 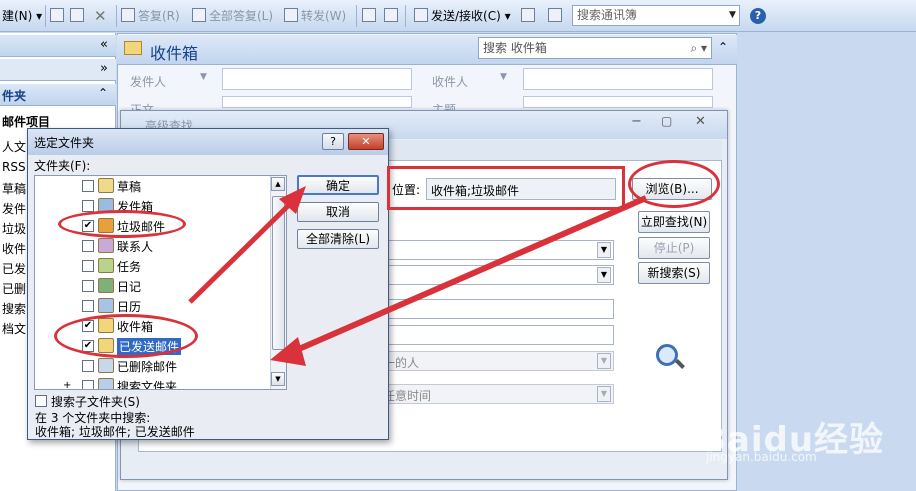 I want to click on find-contact-icon, so click(x=556, y=16).